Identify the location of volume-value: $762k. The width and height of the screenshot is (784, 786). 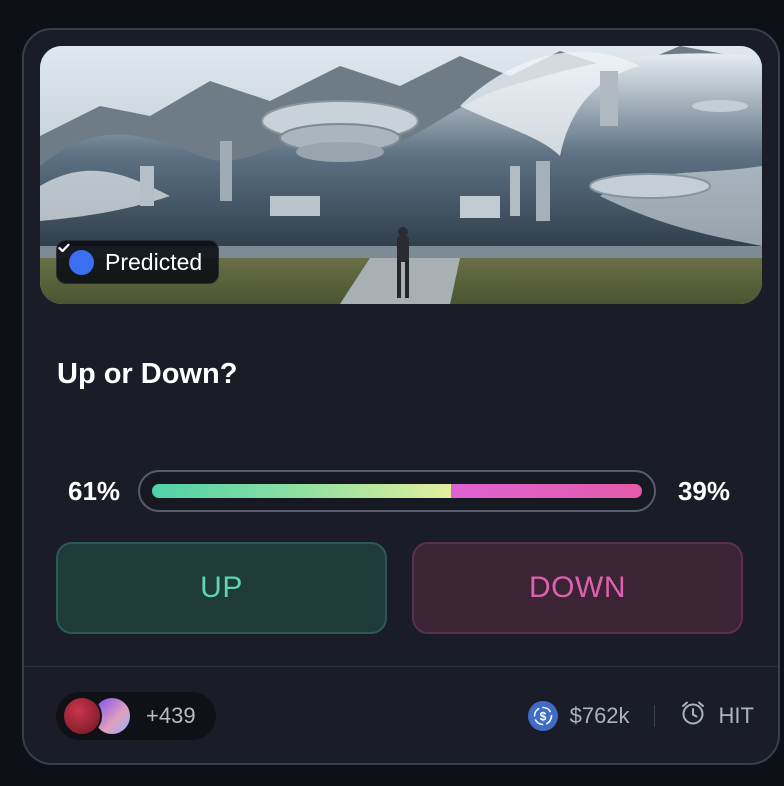
(599, 715).